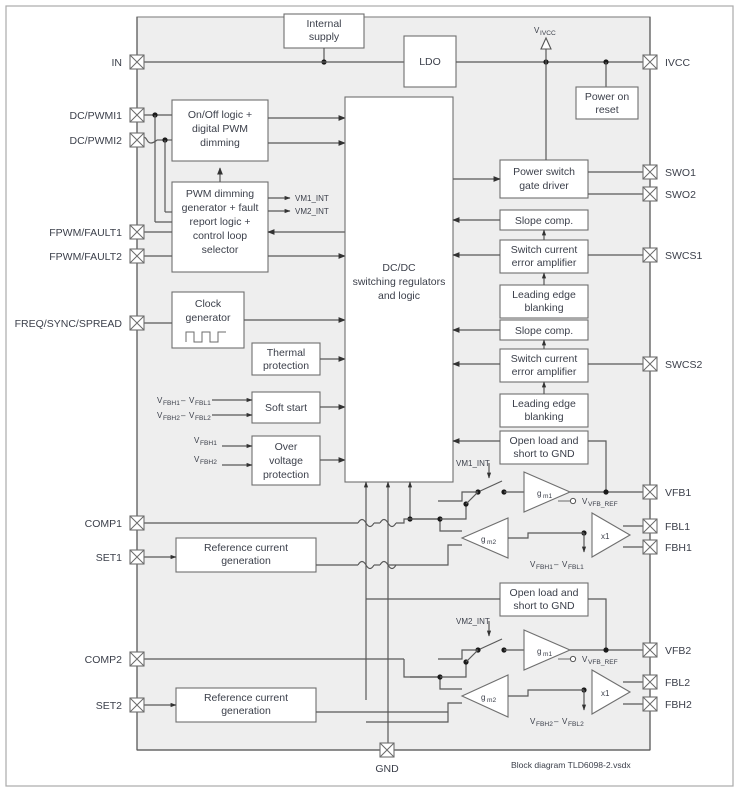 This screenshot has height=793, width=740. Describe the element at coordinates (544, 404) in the screenshot. I see `leb2-label-1: Leading edge` at that location.